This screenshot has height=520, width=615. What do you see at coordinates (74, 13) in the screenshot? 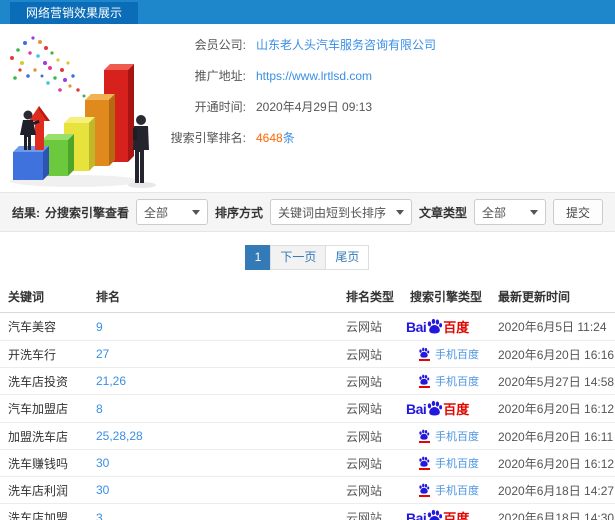
I see `page-title-tab: 网络营销效果展示` at bounding box center [74, 13].